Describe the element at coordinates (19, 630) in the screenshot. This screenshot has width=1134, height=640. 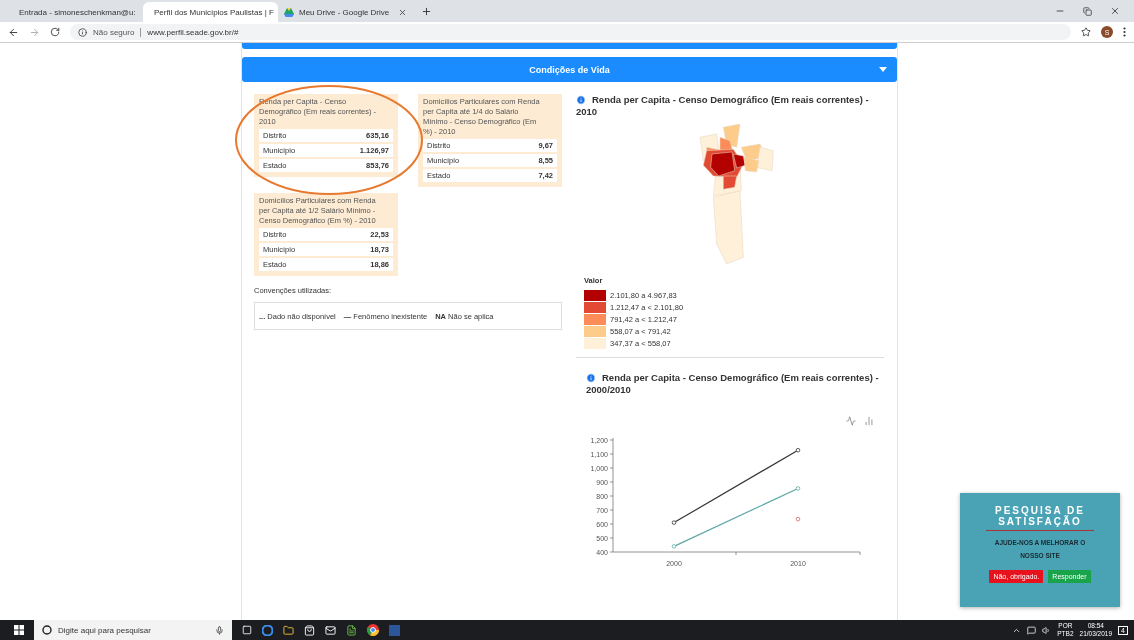
I see `windows-logo-icon` at that location.